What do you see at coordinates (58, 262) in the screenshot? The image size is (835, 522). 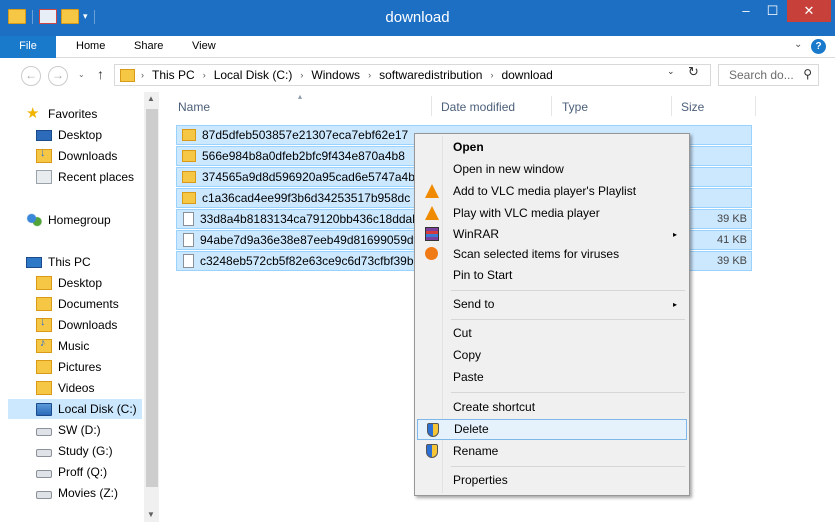 I see `sidebar-item-this-pc: This PC` at bounding box center [58, 262].